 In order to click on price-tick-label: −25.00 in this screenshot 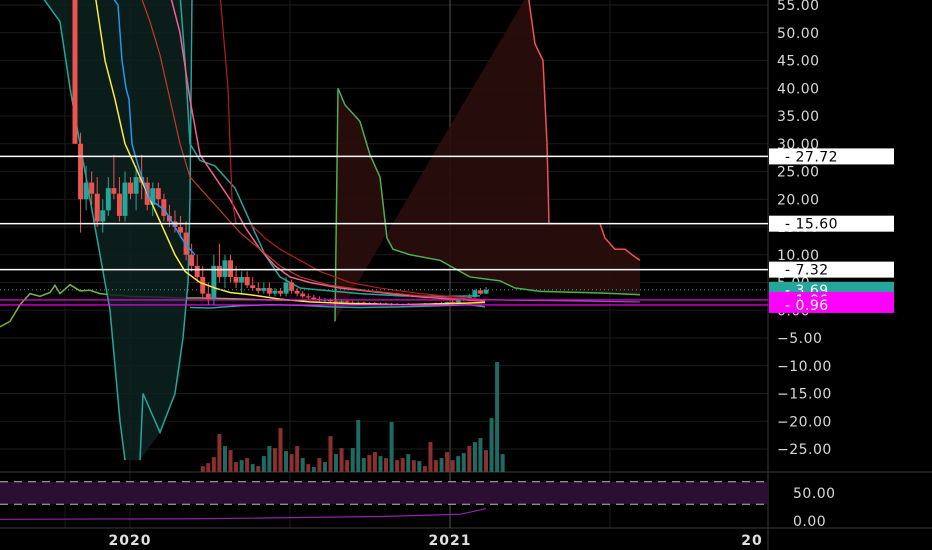, I will do `click(804, 450)`.